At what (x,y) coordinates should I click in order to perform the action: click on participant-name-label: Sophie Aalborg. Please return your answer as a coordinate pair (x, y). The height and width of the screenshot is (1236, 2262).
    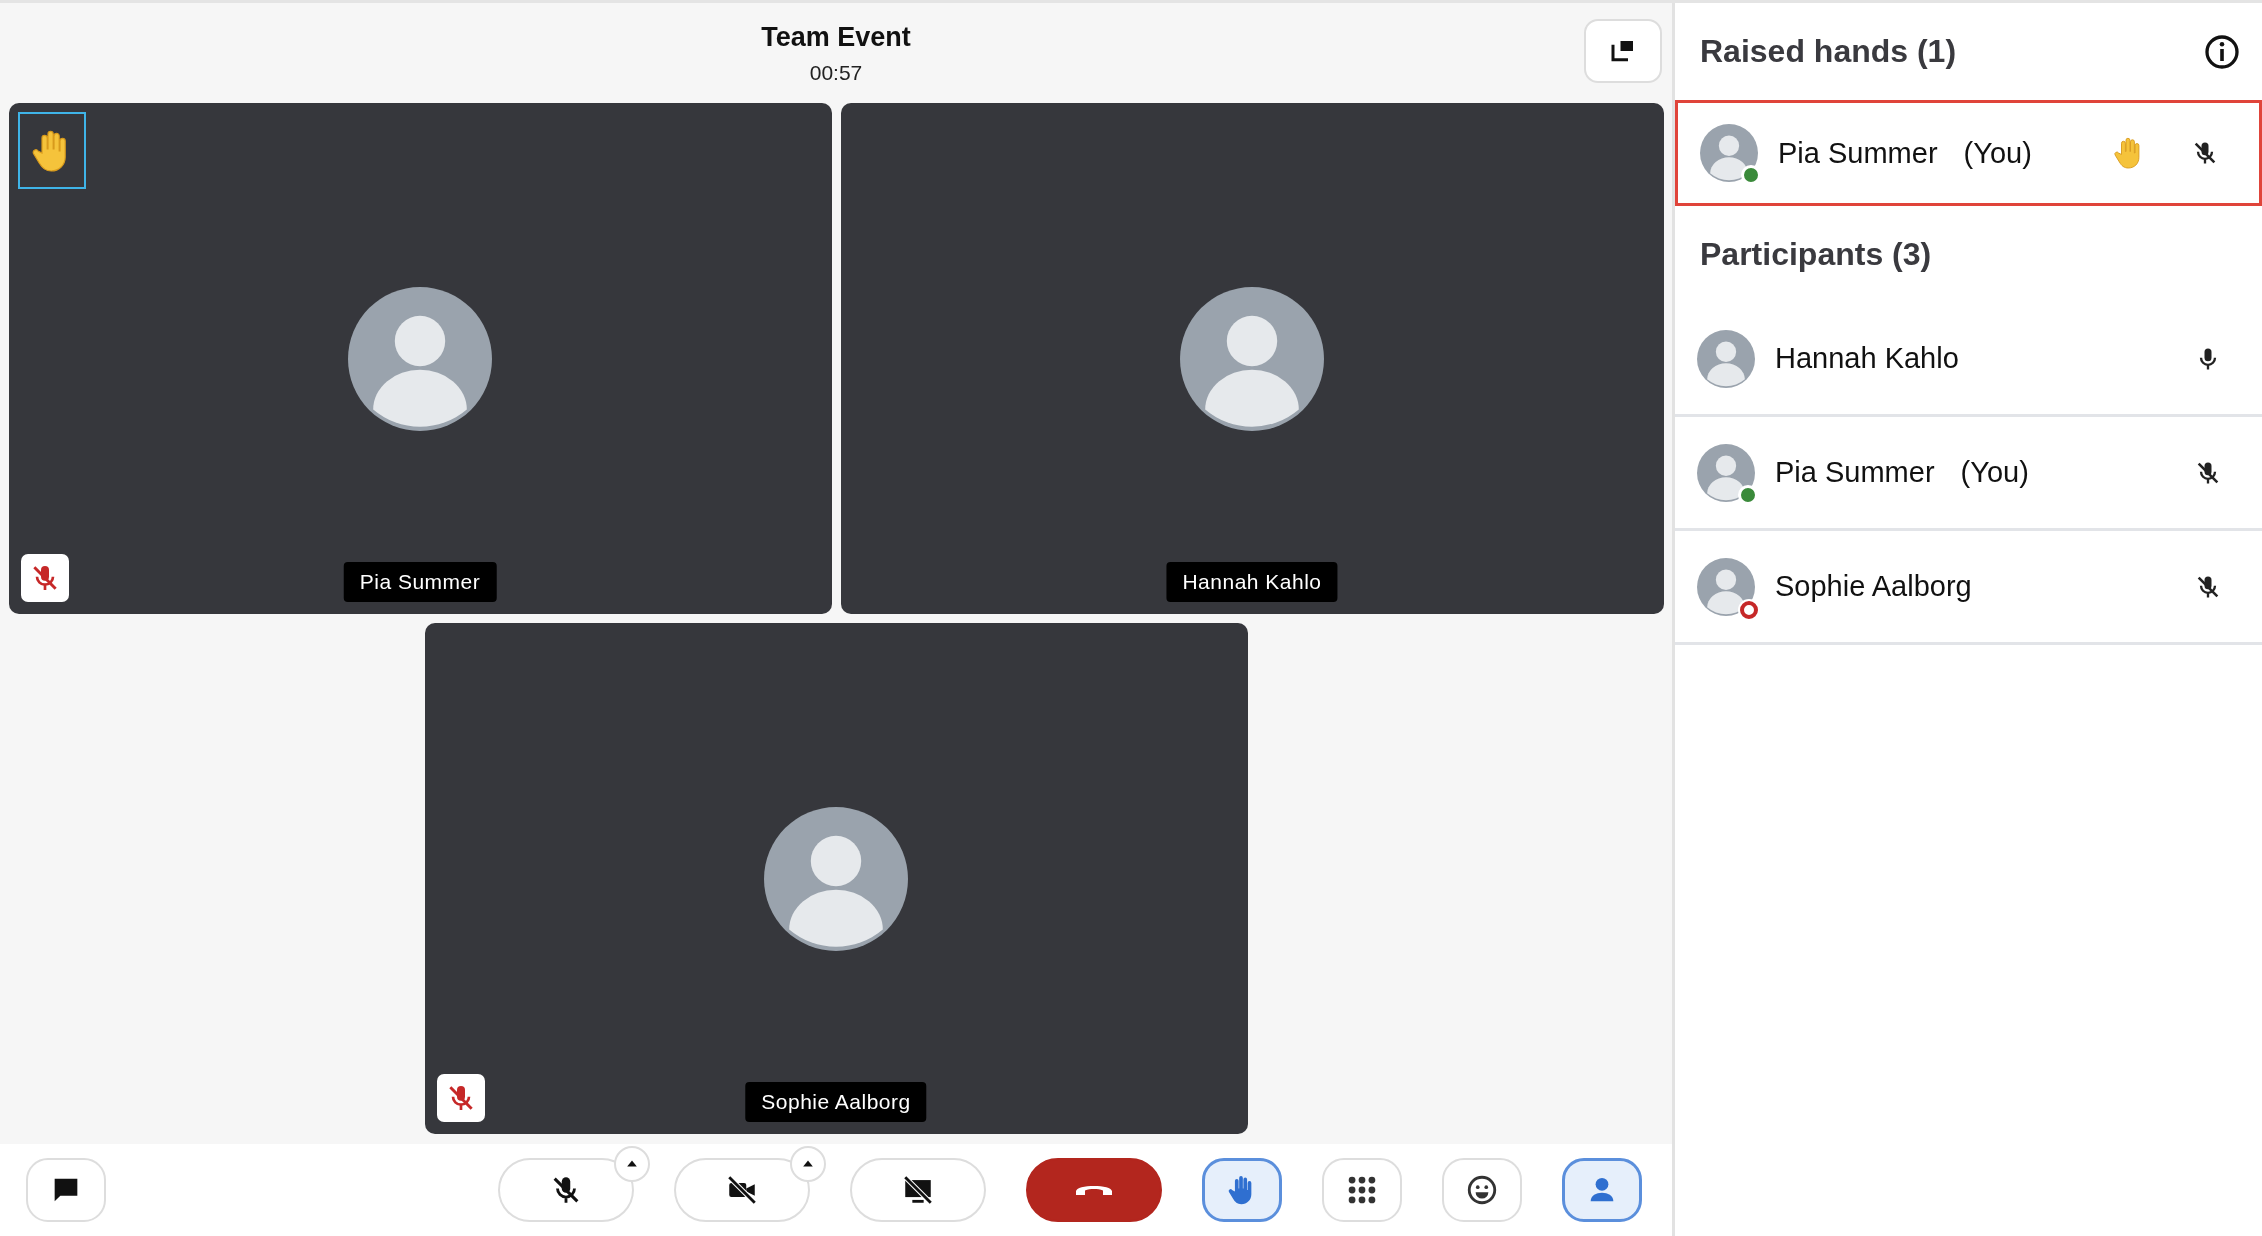
    Looking at the image, I should click on (836, 1102).